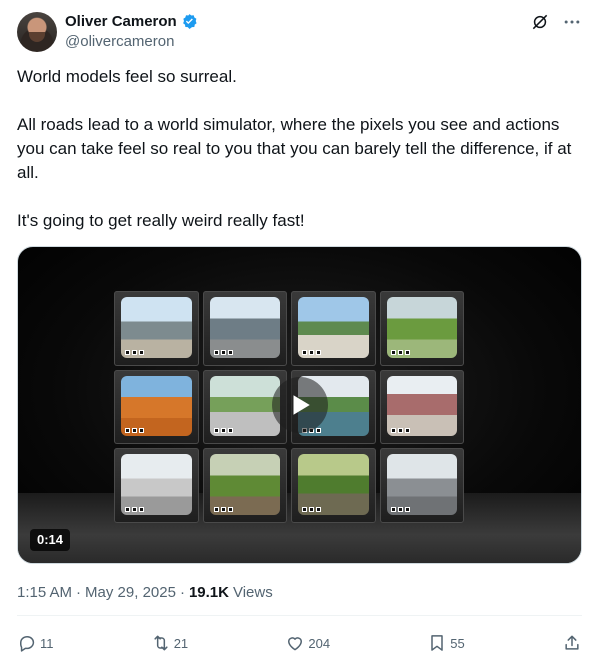 The height and width of the screenshot is (669, 599). I want to click on action-bar: 11 21 204 55, so click(299, 643).